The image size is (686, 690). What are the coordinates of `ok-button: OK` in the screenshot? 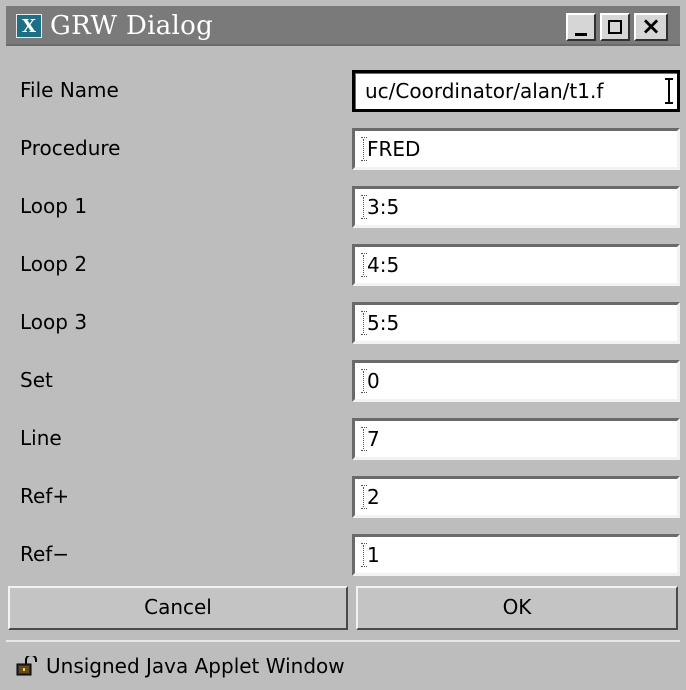 It's located at (517, 608).